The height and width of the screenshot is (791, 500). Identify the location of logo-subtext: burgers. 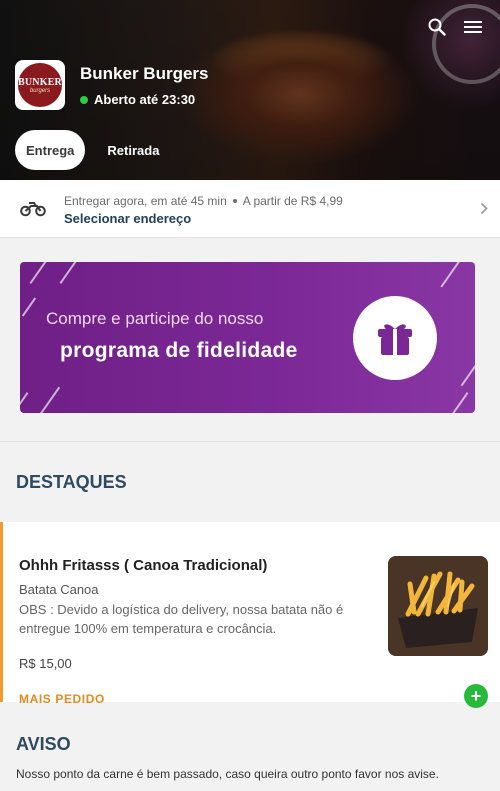
(40, 90).